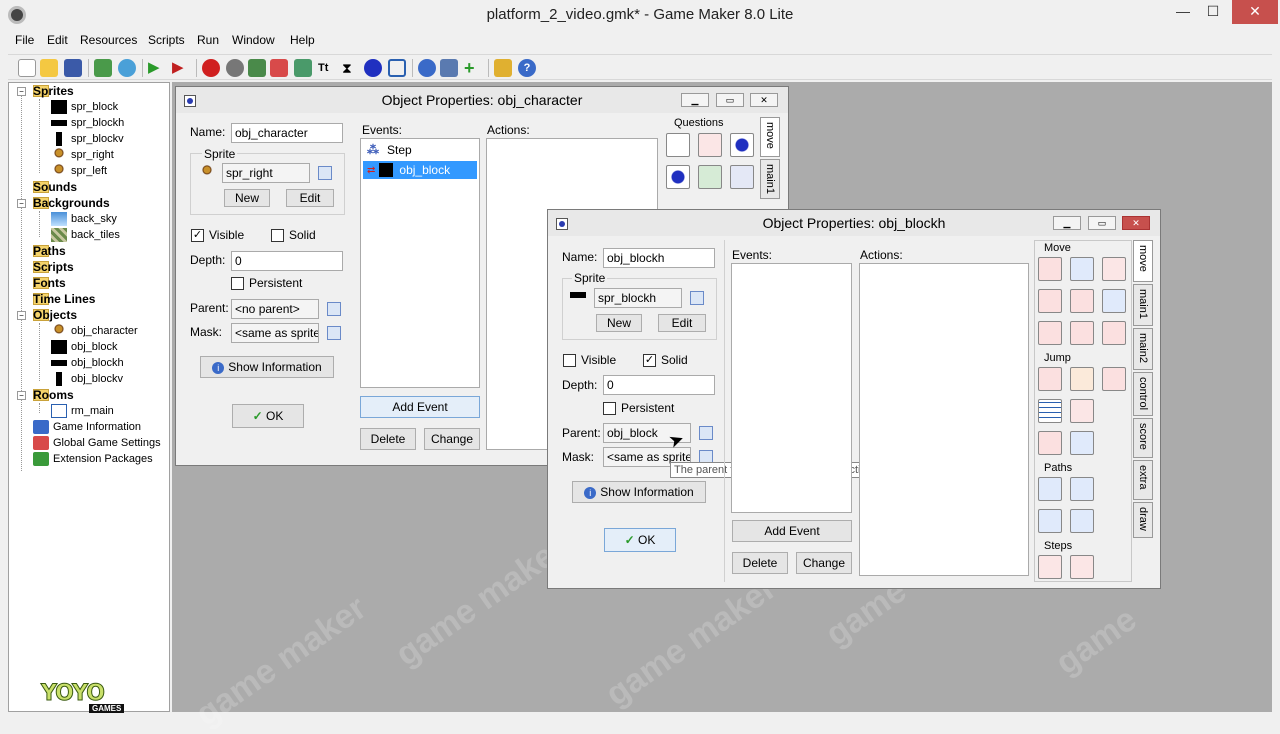 This screenshot has height=734, width=1280. What do you see at coordinates (87, 379) in the screenshot?
I see `tree-item-obj-blockv: obj_blockv` at bounding box center [87, 379].